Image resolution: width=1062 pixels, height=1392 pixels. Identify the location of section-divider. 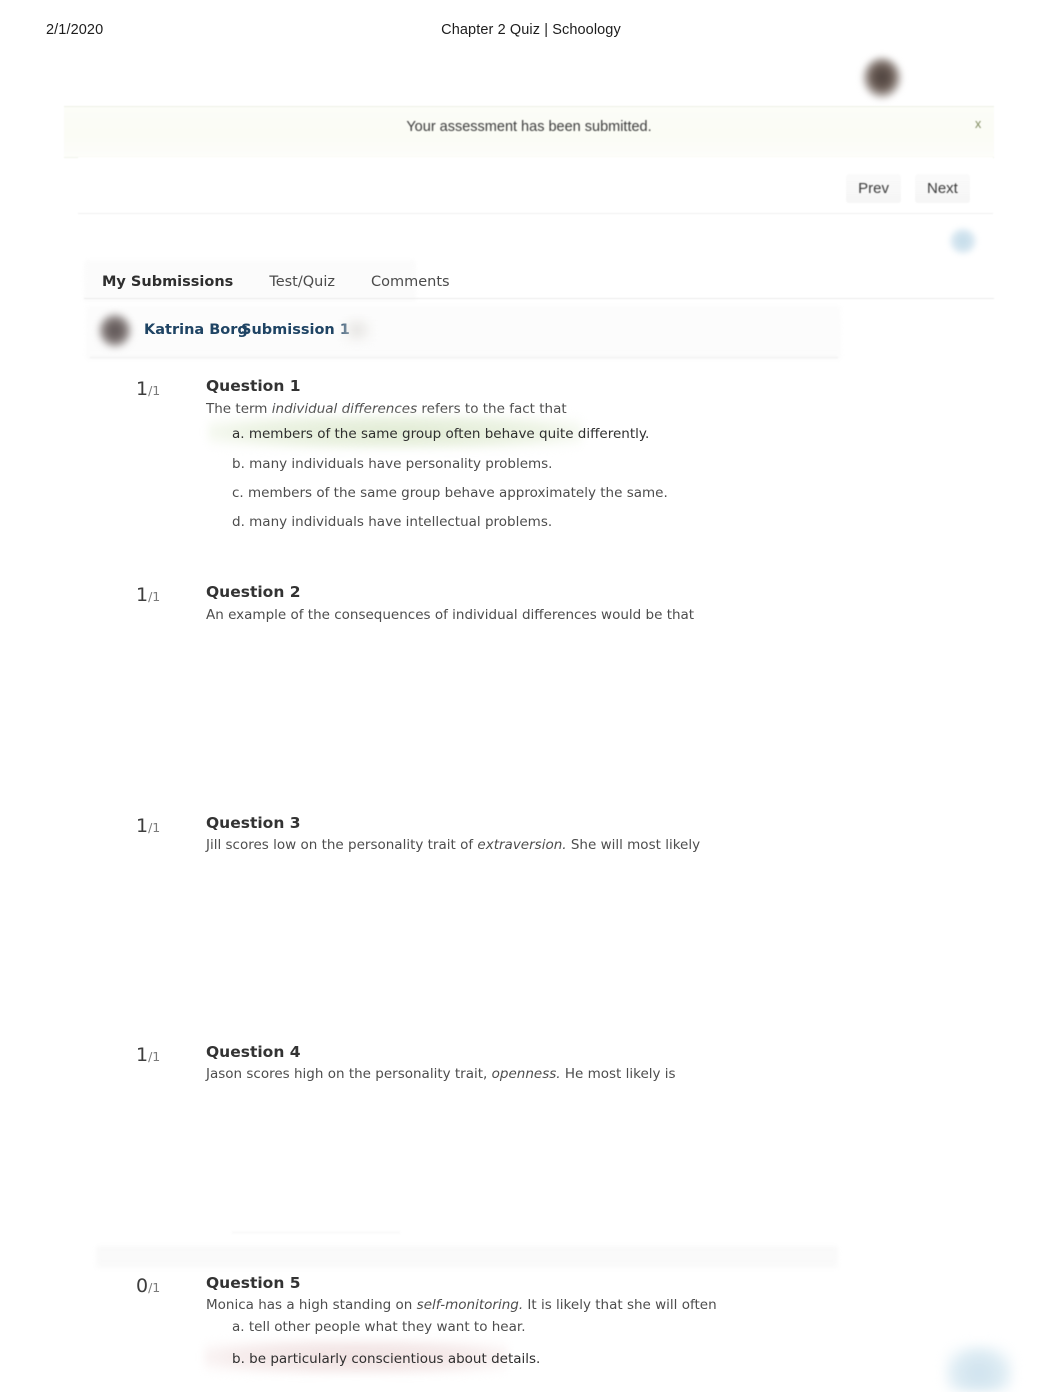
(316, 1232).